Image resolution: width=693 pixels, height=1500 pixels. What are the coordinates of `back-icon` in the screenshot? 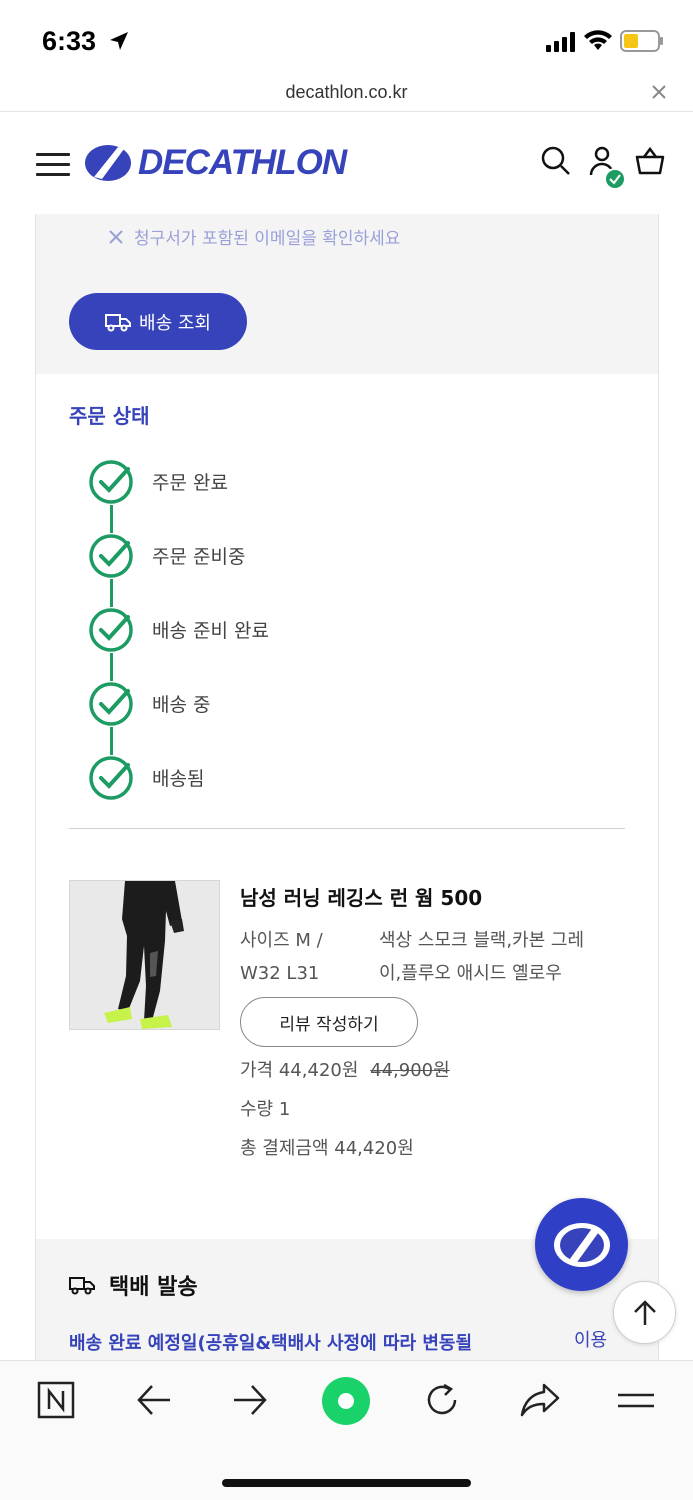 It's located at (154, 1400).